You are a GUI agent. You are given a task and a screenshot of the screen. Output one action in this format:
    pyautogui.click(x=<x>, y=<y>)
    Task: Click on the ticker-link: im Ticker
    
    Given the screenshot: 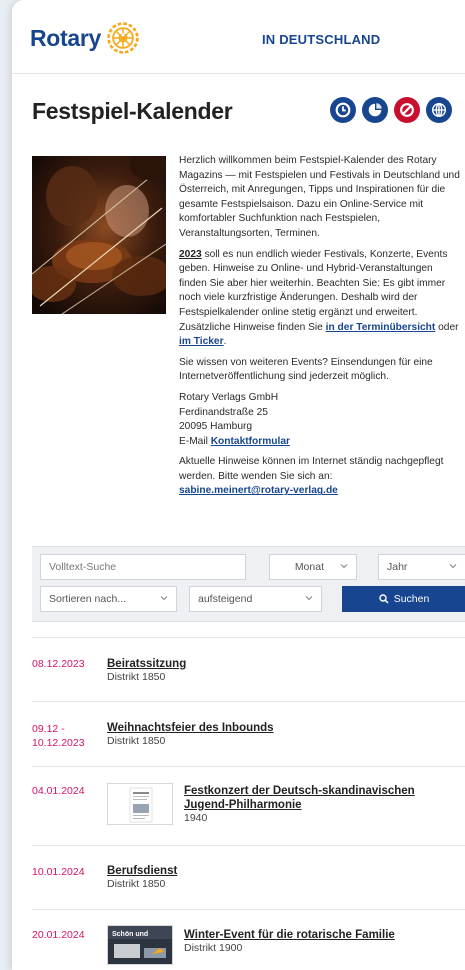 What is the action you would take?
    pyautogui.click(x=201, y=341)
    